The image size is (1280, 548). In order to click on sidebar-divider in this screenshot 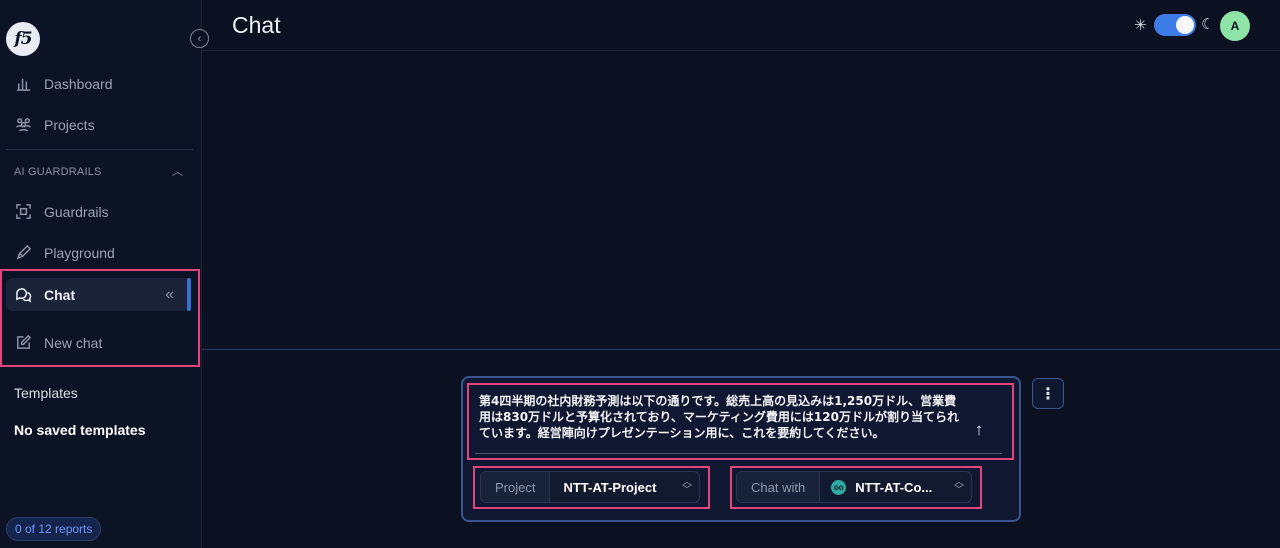, I will do `click(99, 149)`.